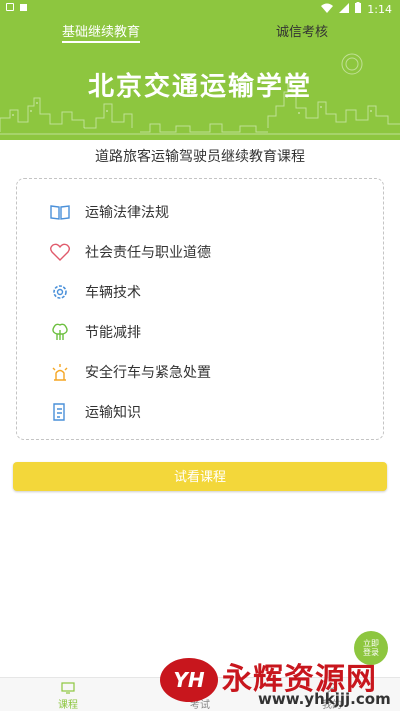  I want to click on watermark-logo: YH, so click(189, 680).